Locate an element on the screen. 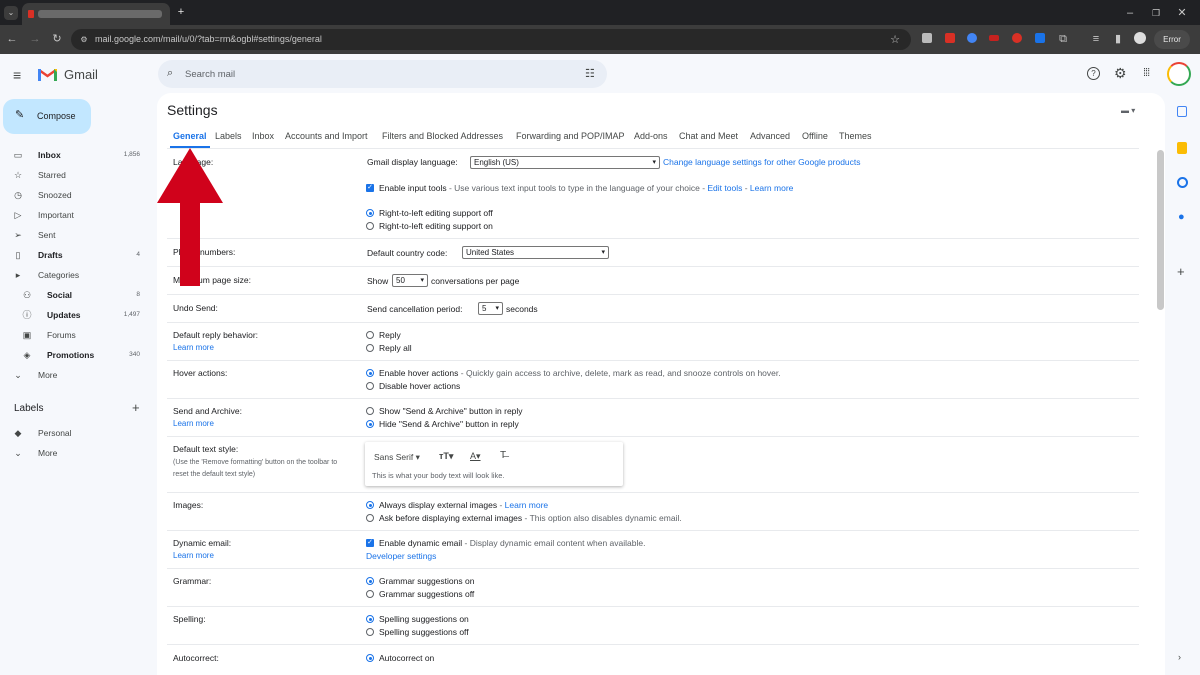  grammar-off-radio is located at coordinates (370, 594).